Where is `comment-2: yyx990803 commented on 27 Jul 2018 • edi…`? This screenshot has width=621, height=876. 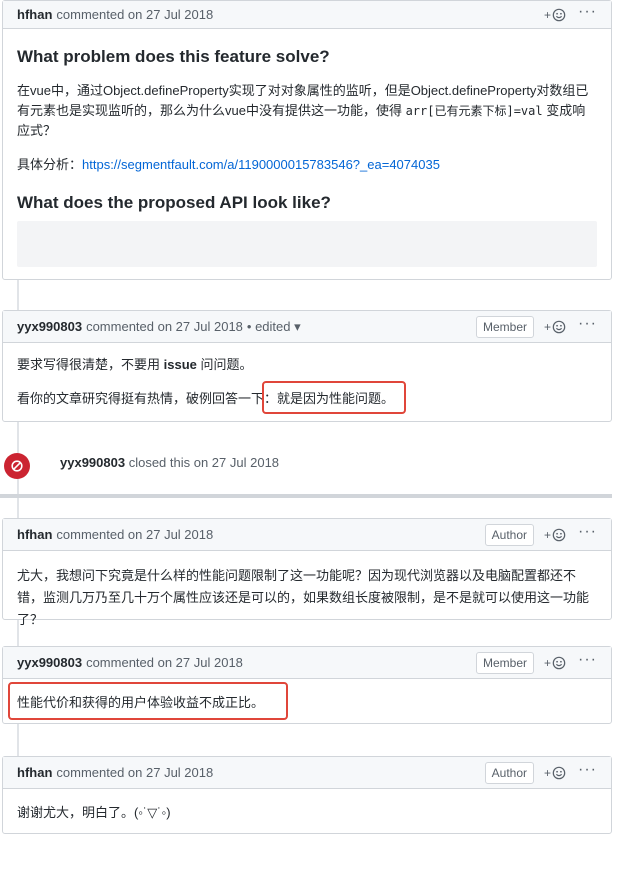
comment-2: yyx990803 commented on 27 Jul 2018 • edi… is located at coordinates (307, 366).